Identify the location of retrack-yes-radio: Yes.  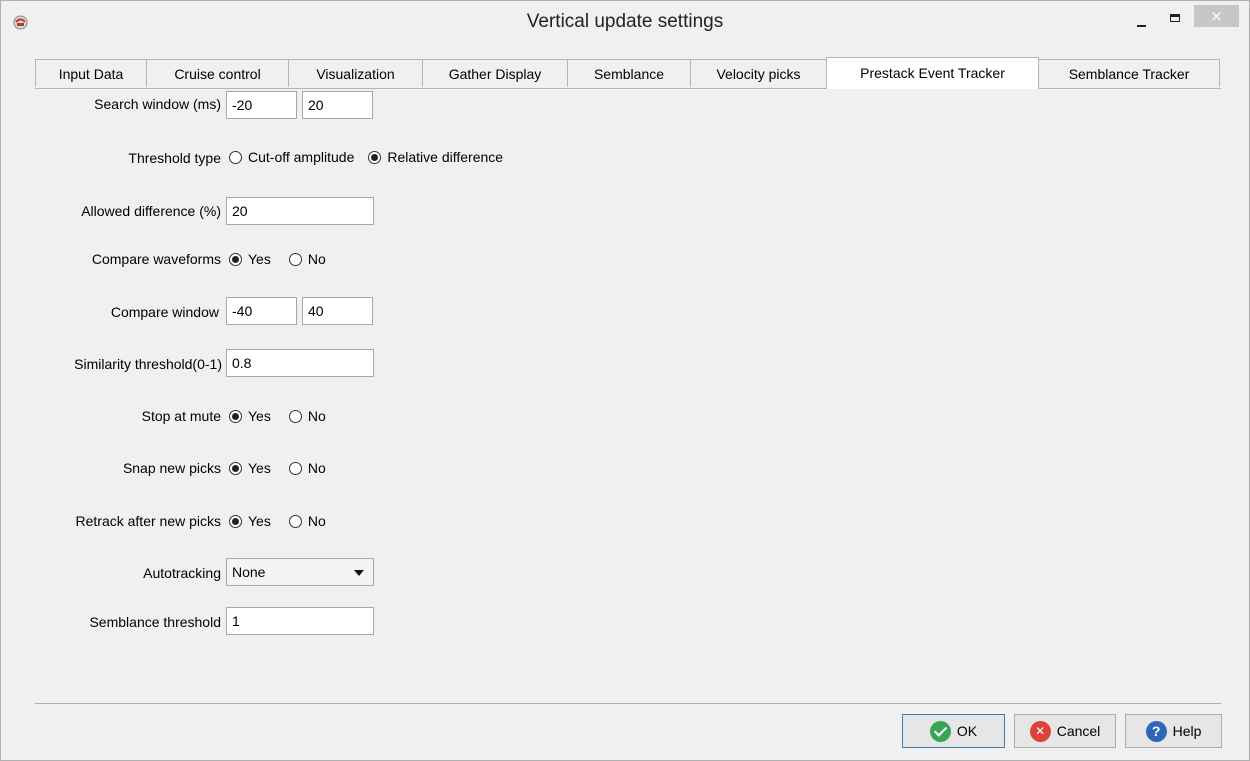
(250, 521).